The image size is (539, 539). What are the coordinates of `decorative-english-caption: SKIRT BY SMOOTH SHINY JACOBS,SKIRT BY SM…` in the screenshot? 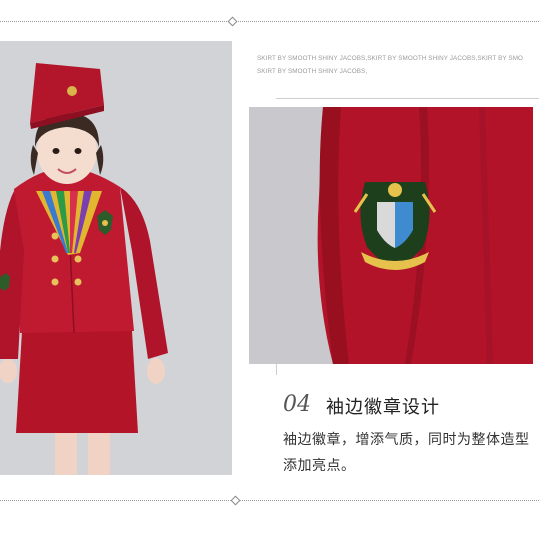 It's located at (390, 65).